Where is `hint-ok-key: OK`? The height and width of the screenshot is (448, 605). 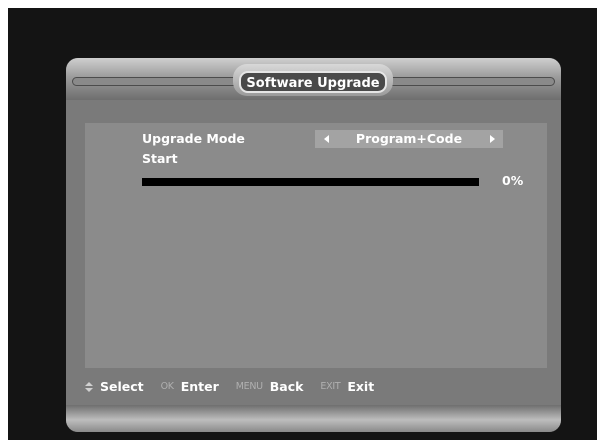
hint-ok-key: OK is located at coordinates (167, 386).